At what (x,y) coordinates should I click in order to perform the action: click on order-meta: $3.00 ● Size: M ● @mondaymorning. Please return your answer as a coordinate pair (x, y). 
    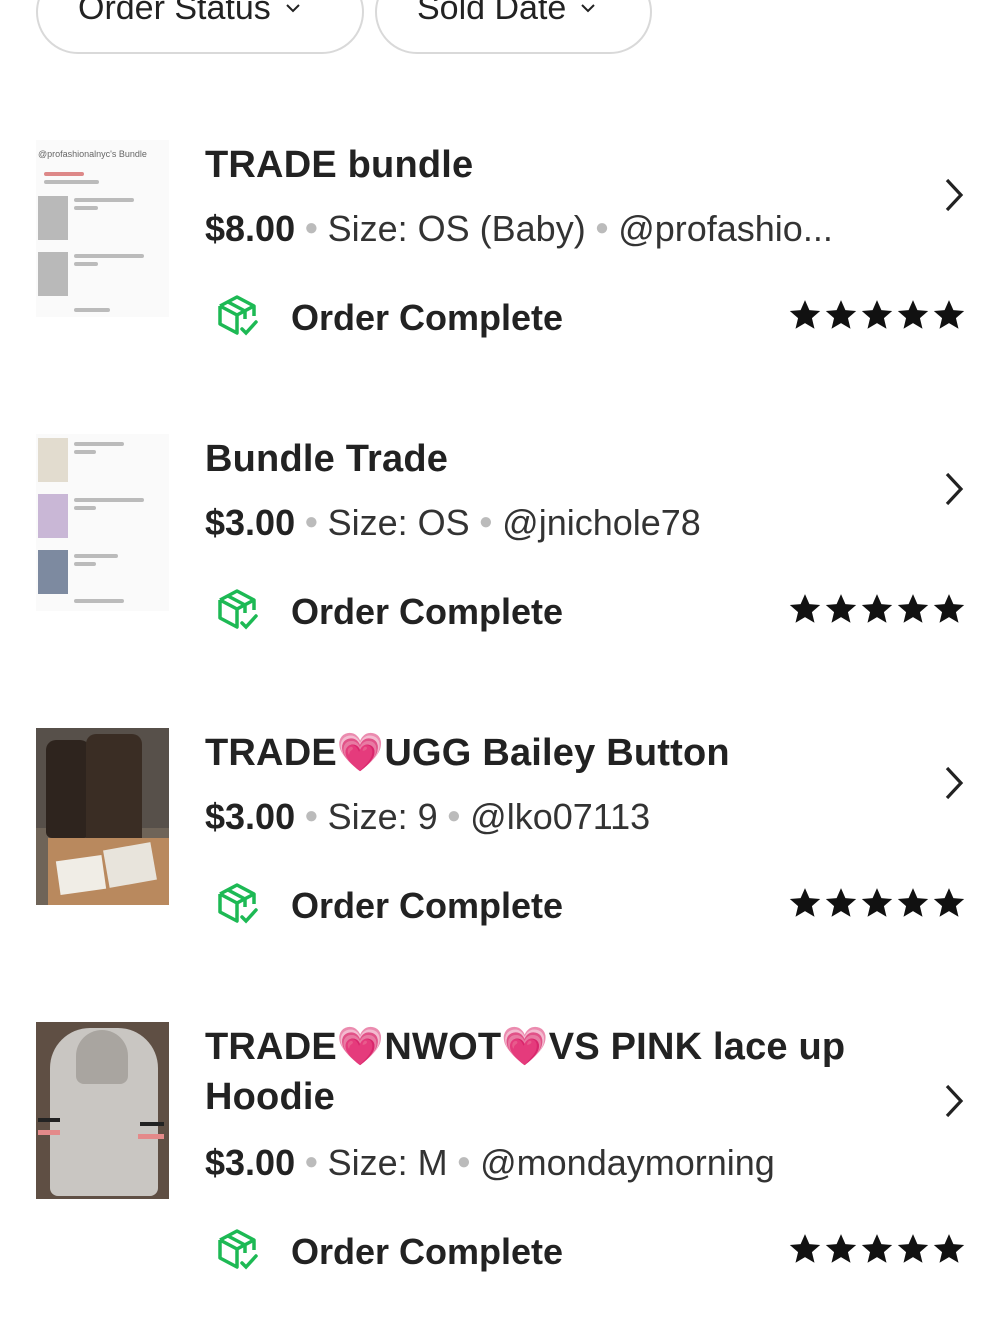
    Looking at the image, I should click on (490, 1162).